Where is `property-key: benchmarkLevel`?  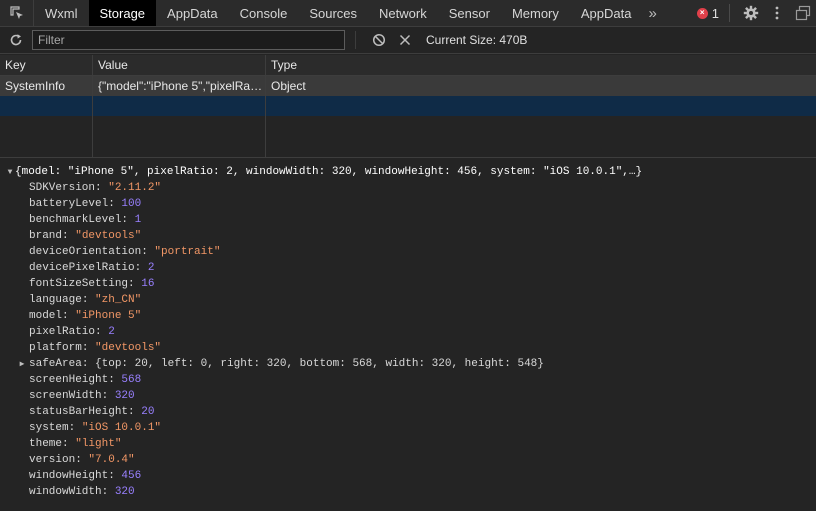
property-key: benchmarkLevel is located at coordinates (75, 220).